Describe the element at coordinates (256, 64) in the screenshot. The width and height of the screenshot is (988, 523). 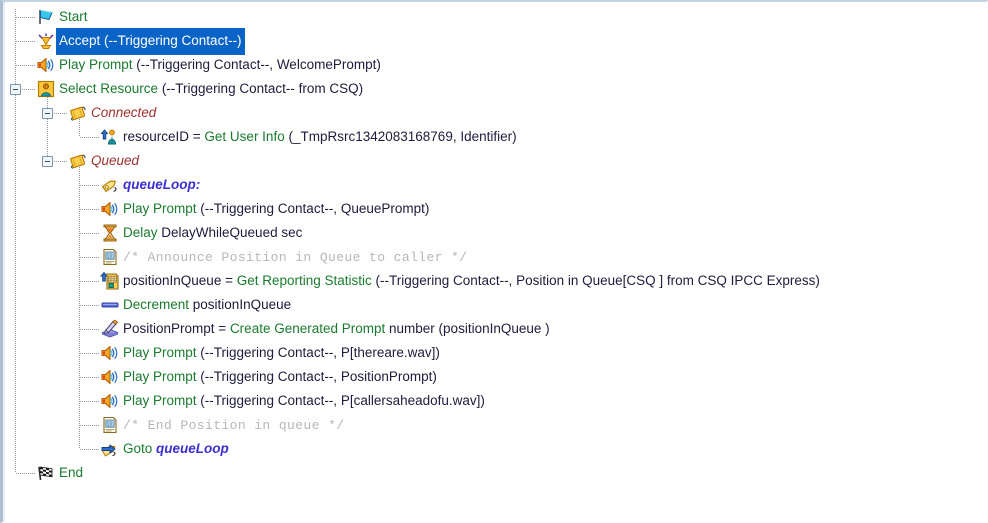
I see `step-arguments: (--Triggering Contact--, WelcomePrompt)` at that location.